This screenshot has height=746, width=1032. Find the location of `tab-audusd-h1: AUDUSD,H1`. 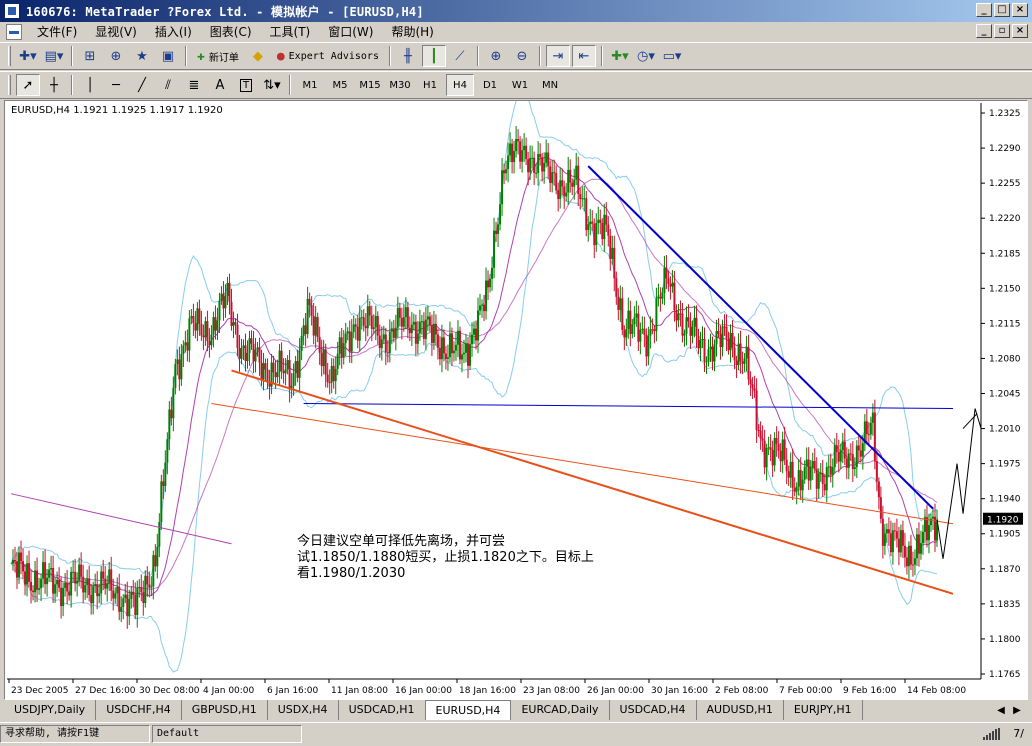

tab-audusd-h1: AUDUSD,H1 is located at coordinates (740, 710).